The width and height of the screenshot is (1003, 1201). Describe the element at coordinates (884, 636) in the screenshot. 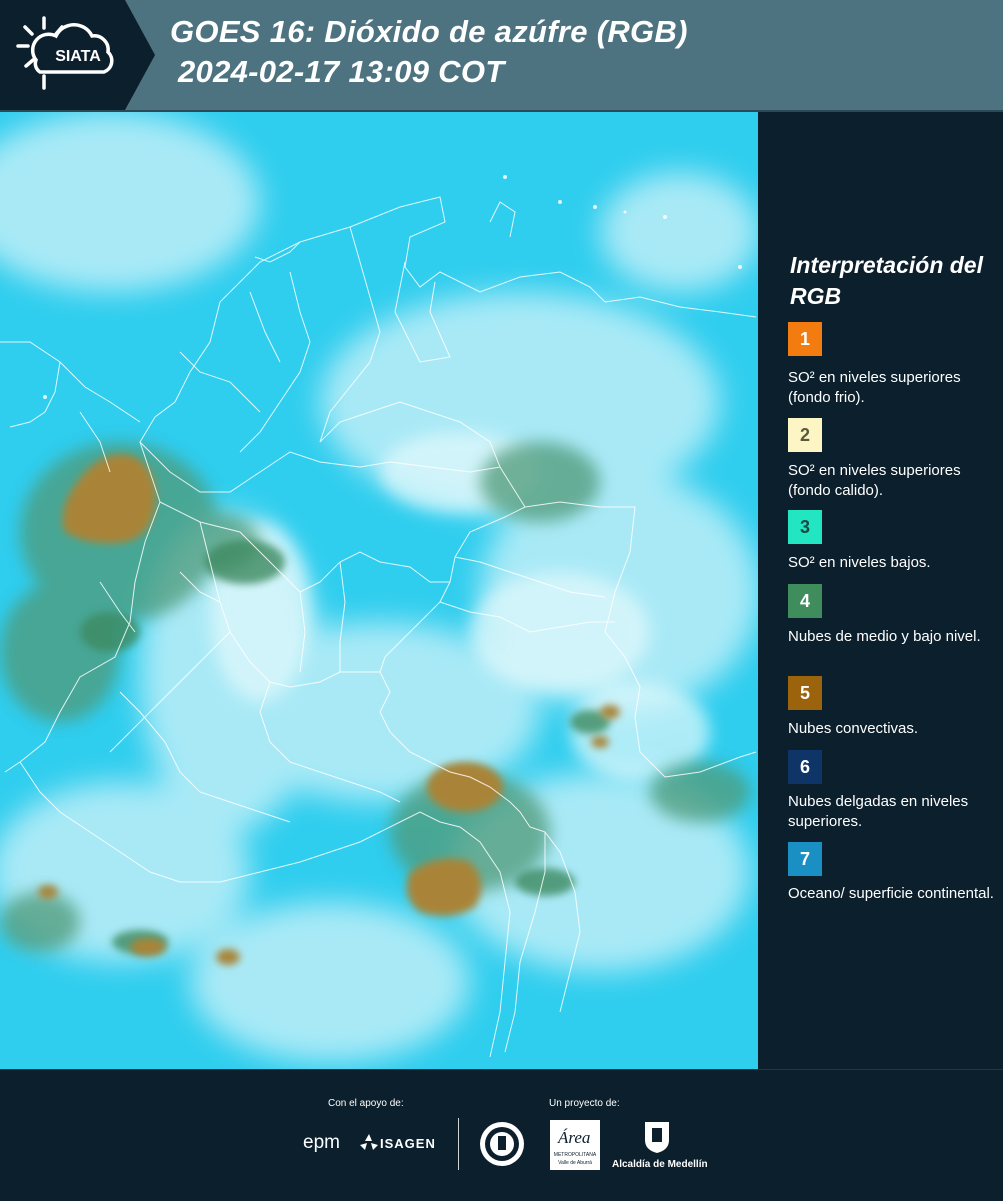

I see `legend-label-4: Nubes de medio y bajo nivel.` at that location.